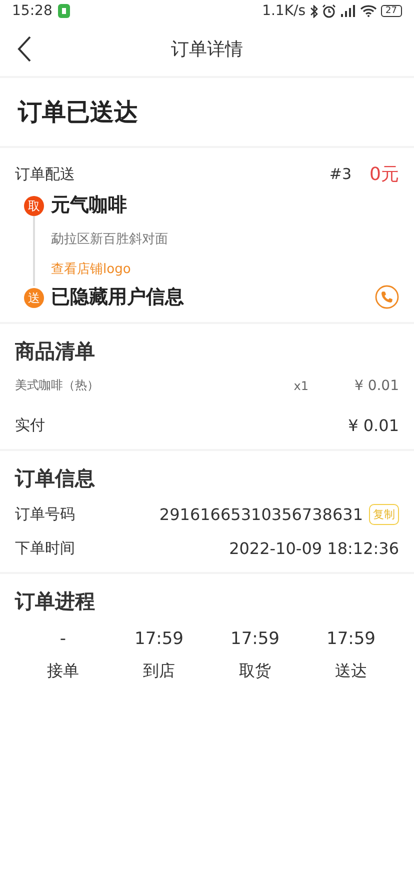 This screenshot has height=896, width=414. I want to click on back-icon, so click(24, 49).